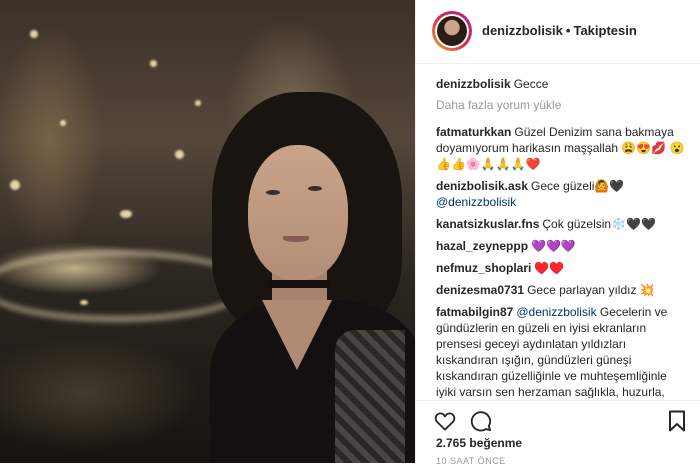 The image size is (700, 466). Describe the element at coordinates (522, 30) in the screenshot. I see `username-link: denizzbolisik` at that location.